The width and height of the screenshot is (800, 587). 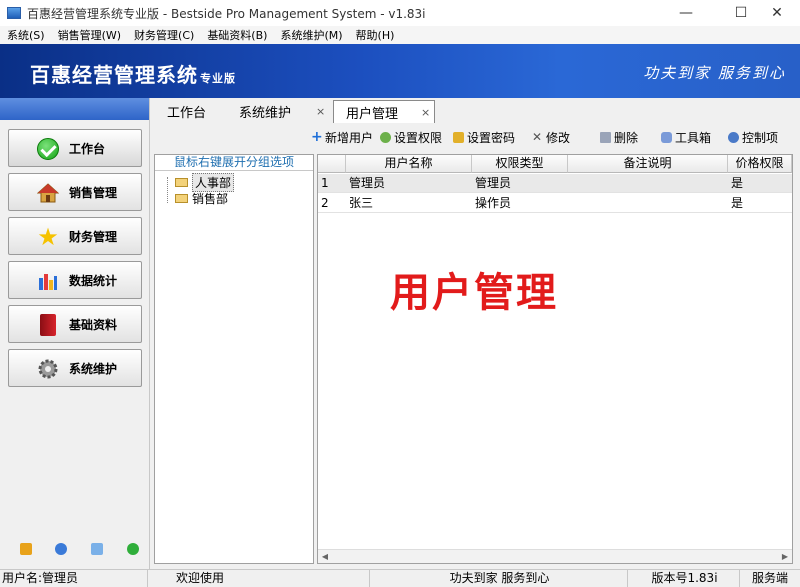 I want to click on nav-workbench-button: 工作台, so click(x=75, y=148).